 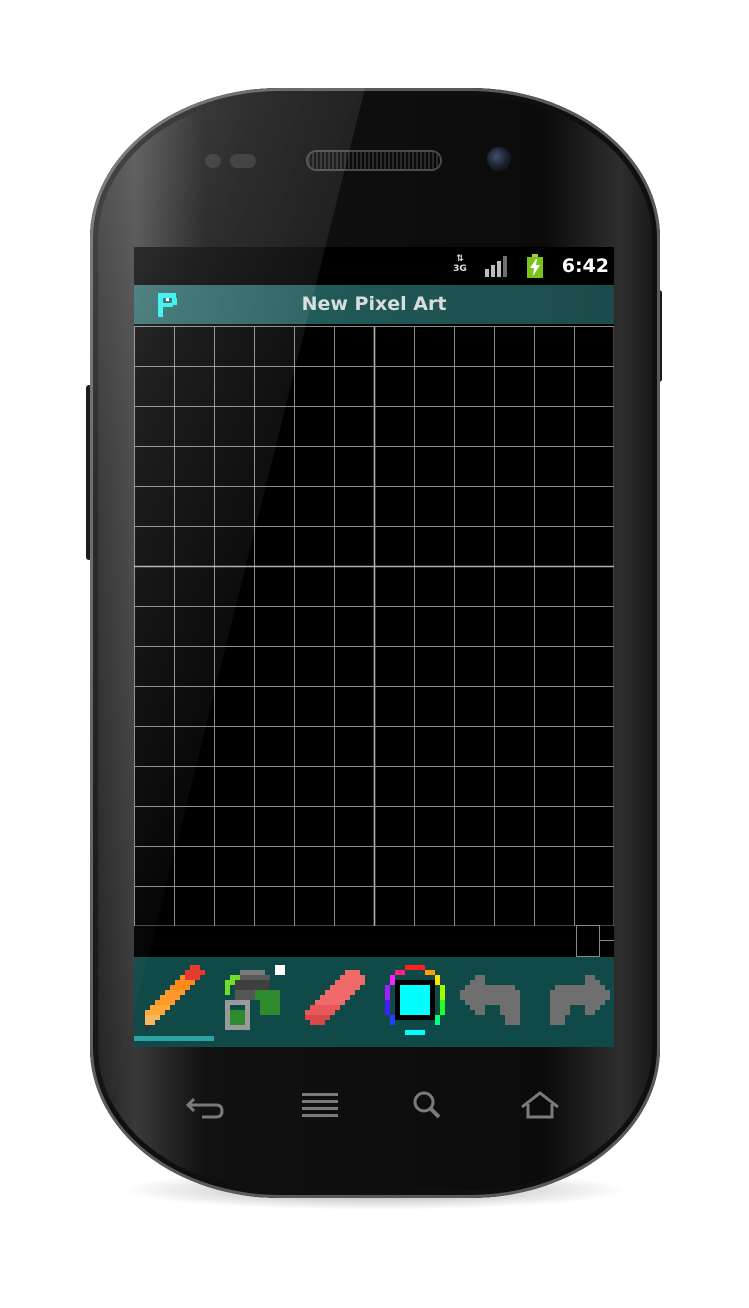 I want to click on current-color-swatch, so click(x=415, y=1000).